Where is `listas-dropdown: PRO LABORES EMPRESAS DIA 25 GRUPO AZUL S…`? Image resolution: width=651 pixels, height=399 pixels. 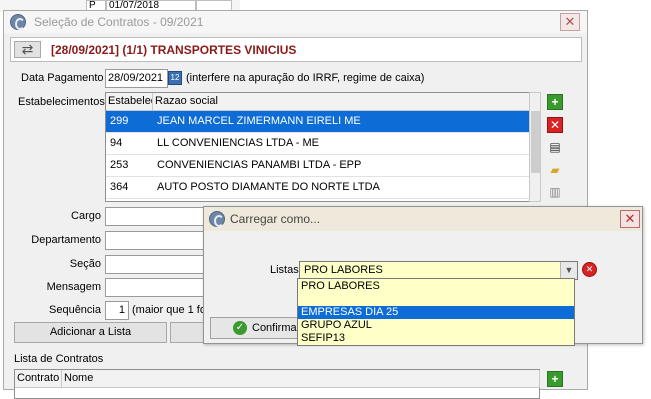 listas-dropdown: PRO LABORES EMPRESAS DIA 25 GRUPO AZUL S… is located at coordinates (436, 312).